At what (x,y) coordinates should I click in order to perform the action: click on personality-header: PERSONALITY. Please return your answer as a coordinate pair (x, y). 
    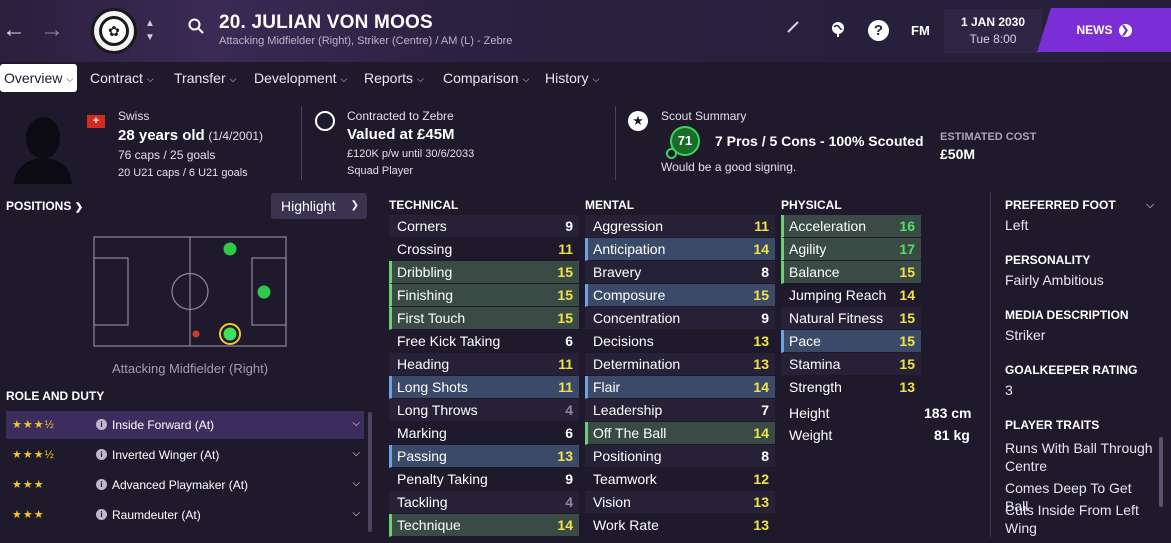
    Looking at the image, I should click on (1048, 260).